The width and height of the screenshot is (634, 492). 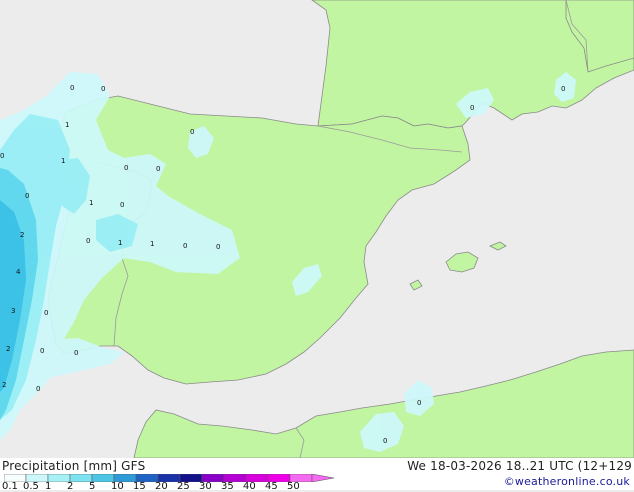 I want to click on legend-label: 30, so click(x=205, y=486).